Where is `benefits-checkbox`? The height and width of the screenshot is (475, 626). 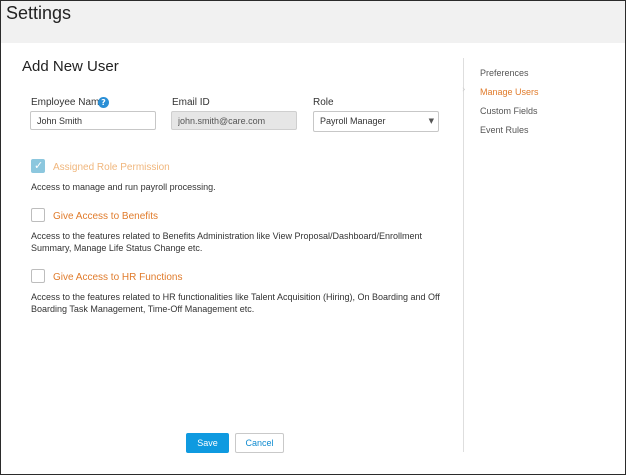
benefits-checkbox is located at coordinates (38, 215).